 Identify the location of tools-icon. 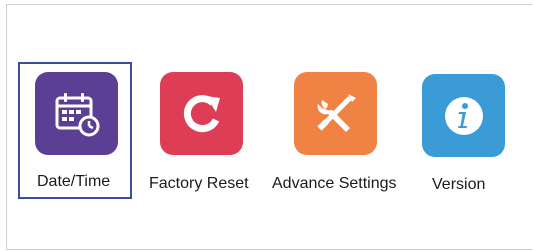
(336, 112).